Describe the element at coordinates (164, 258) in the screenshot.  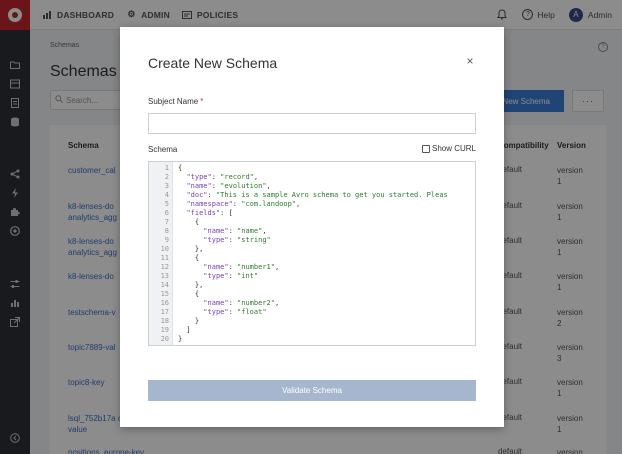
I see `line-number: 11` at that location.